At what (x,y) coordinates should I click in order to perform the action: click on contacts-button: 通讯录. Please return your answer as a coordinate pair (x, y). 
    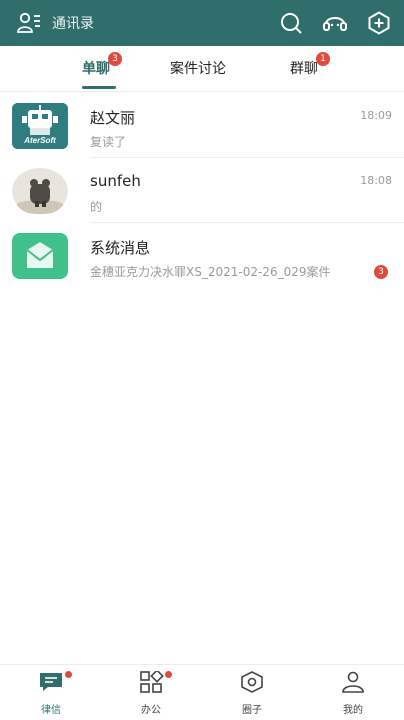
    Looking at the image, I should click on (55, 23).